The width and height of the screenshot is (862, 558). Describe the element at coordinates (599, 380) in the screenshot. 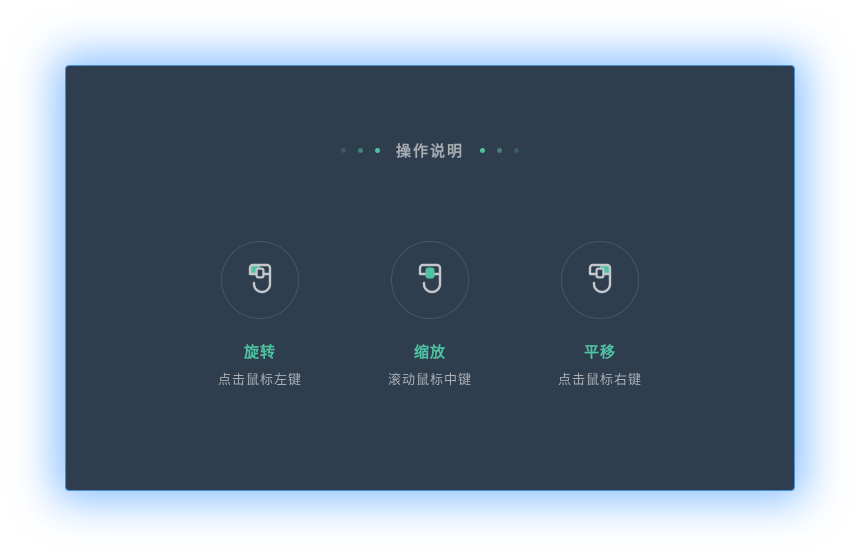

I see `instruction-description: 点击鼠标右键` at that location.